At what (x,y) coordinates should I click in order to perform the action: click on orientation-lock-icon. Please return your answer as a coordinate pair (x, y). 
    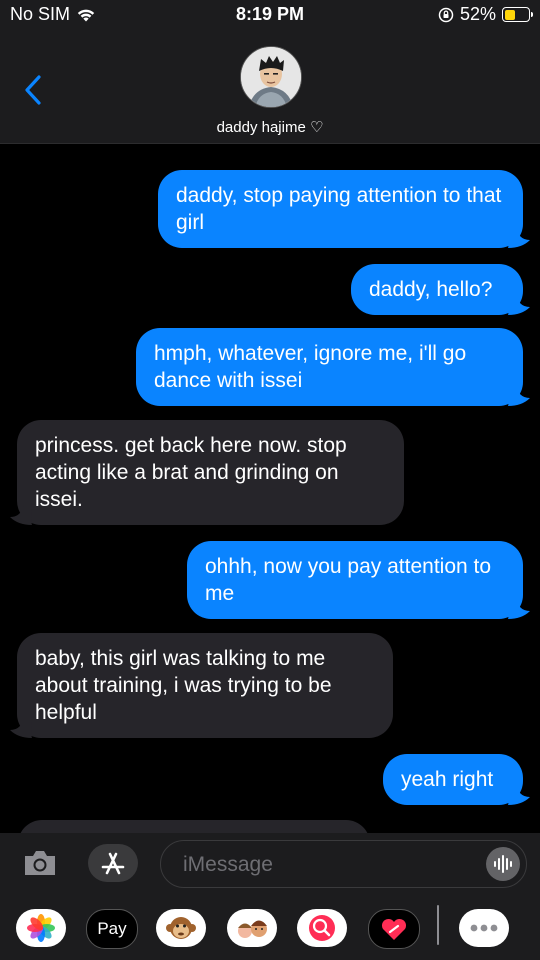
    Looking at the image, I should click on (446, 14).